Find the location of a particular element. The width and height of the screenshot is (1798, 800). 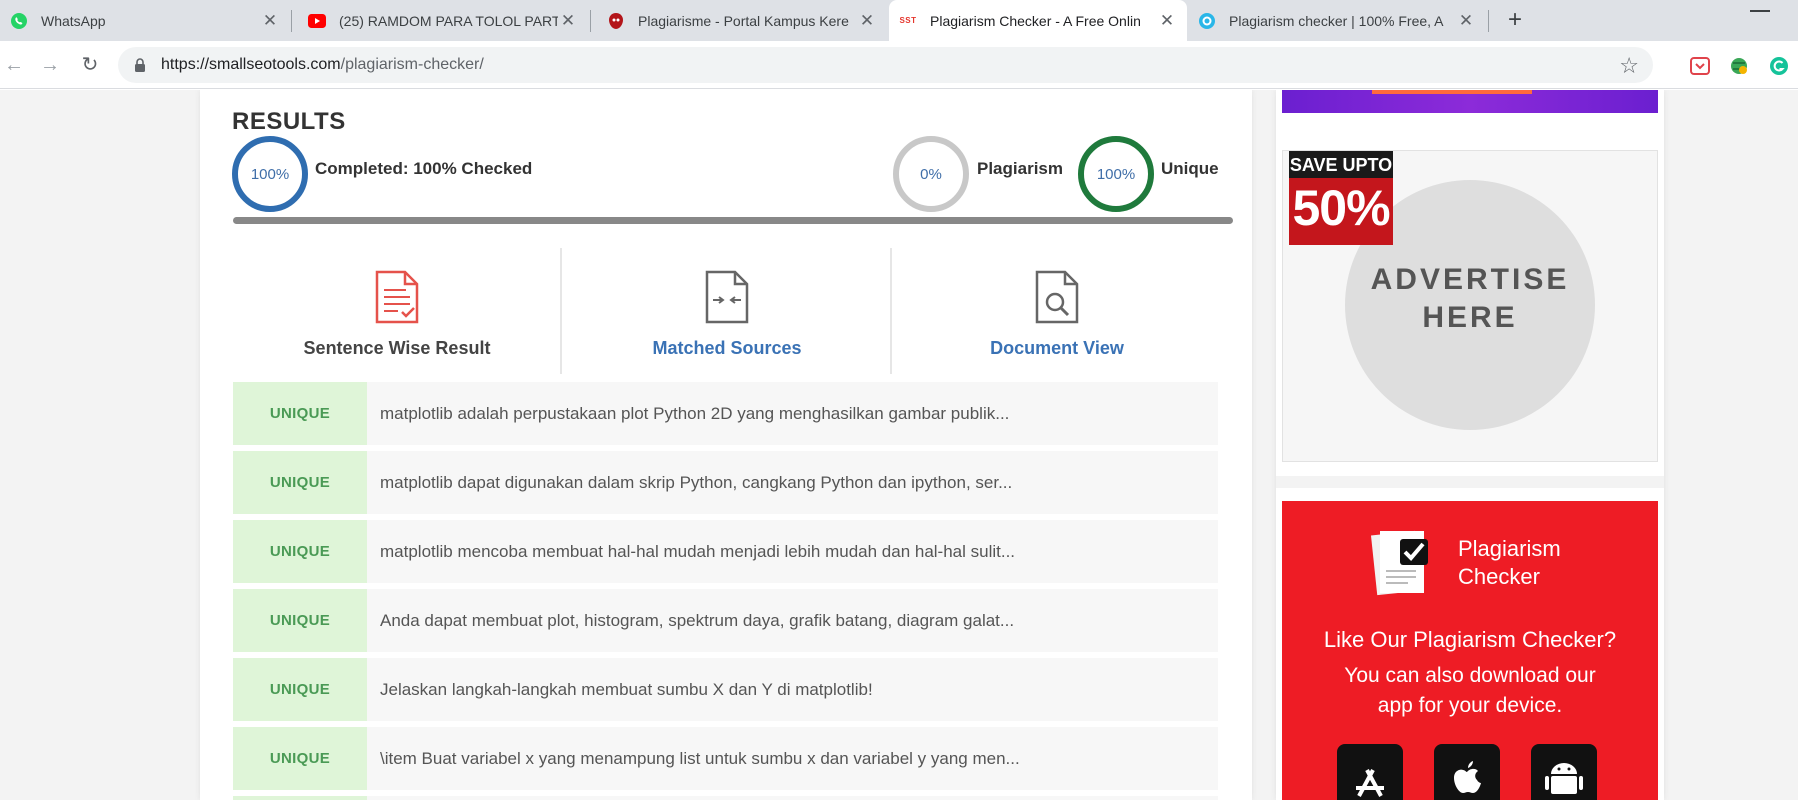

advertise-text: ADVERTISE HERE is located at coordinates (1470, 299).